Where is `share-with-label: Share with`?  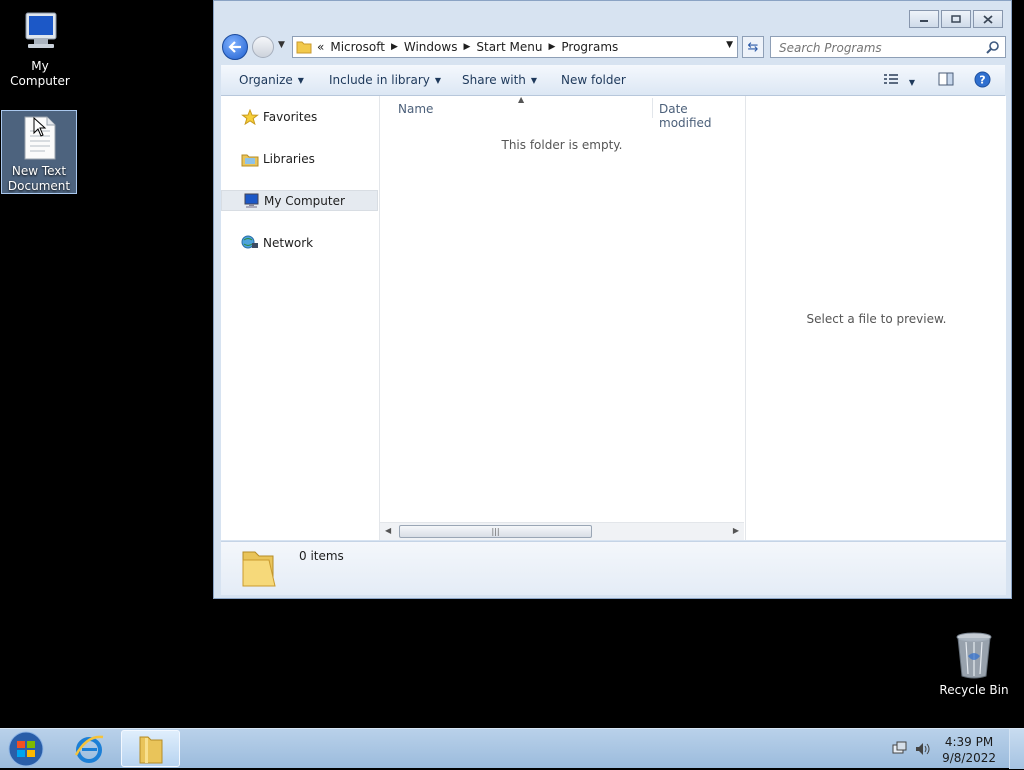
share-with-label: Share with is located at coordinates (494, 80).